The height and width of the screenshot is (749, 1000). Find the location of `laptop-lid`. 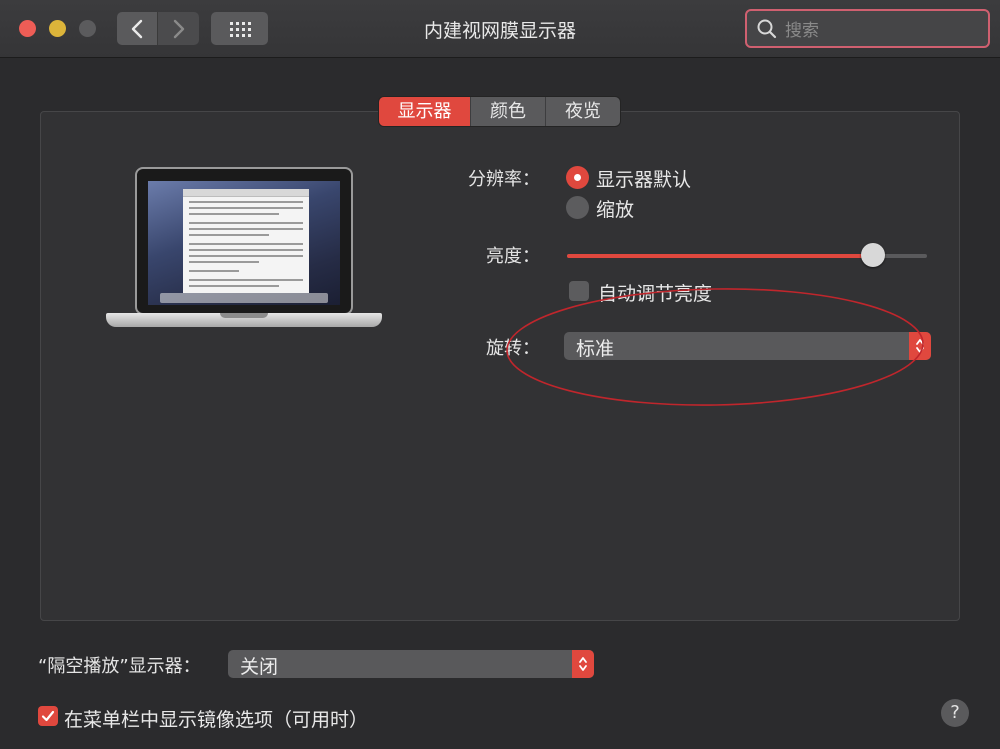

laptop-lid is located at coordinates (244, 241).